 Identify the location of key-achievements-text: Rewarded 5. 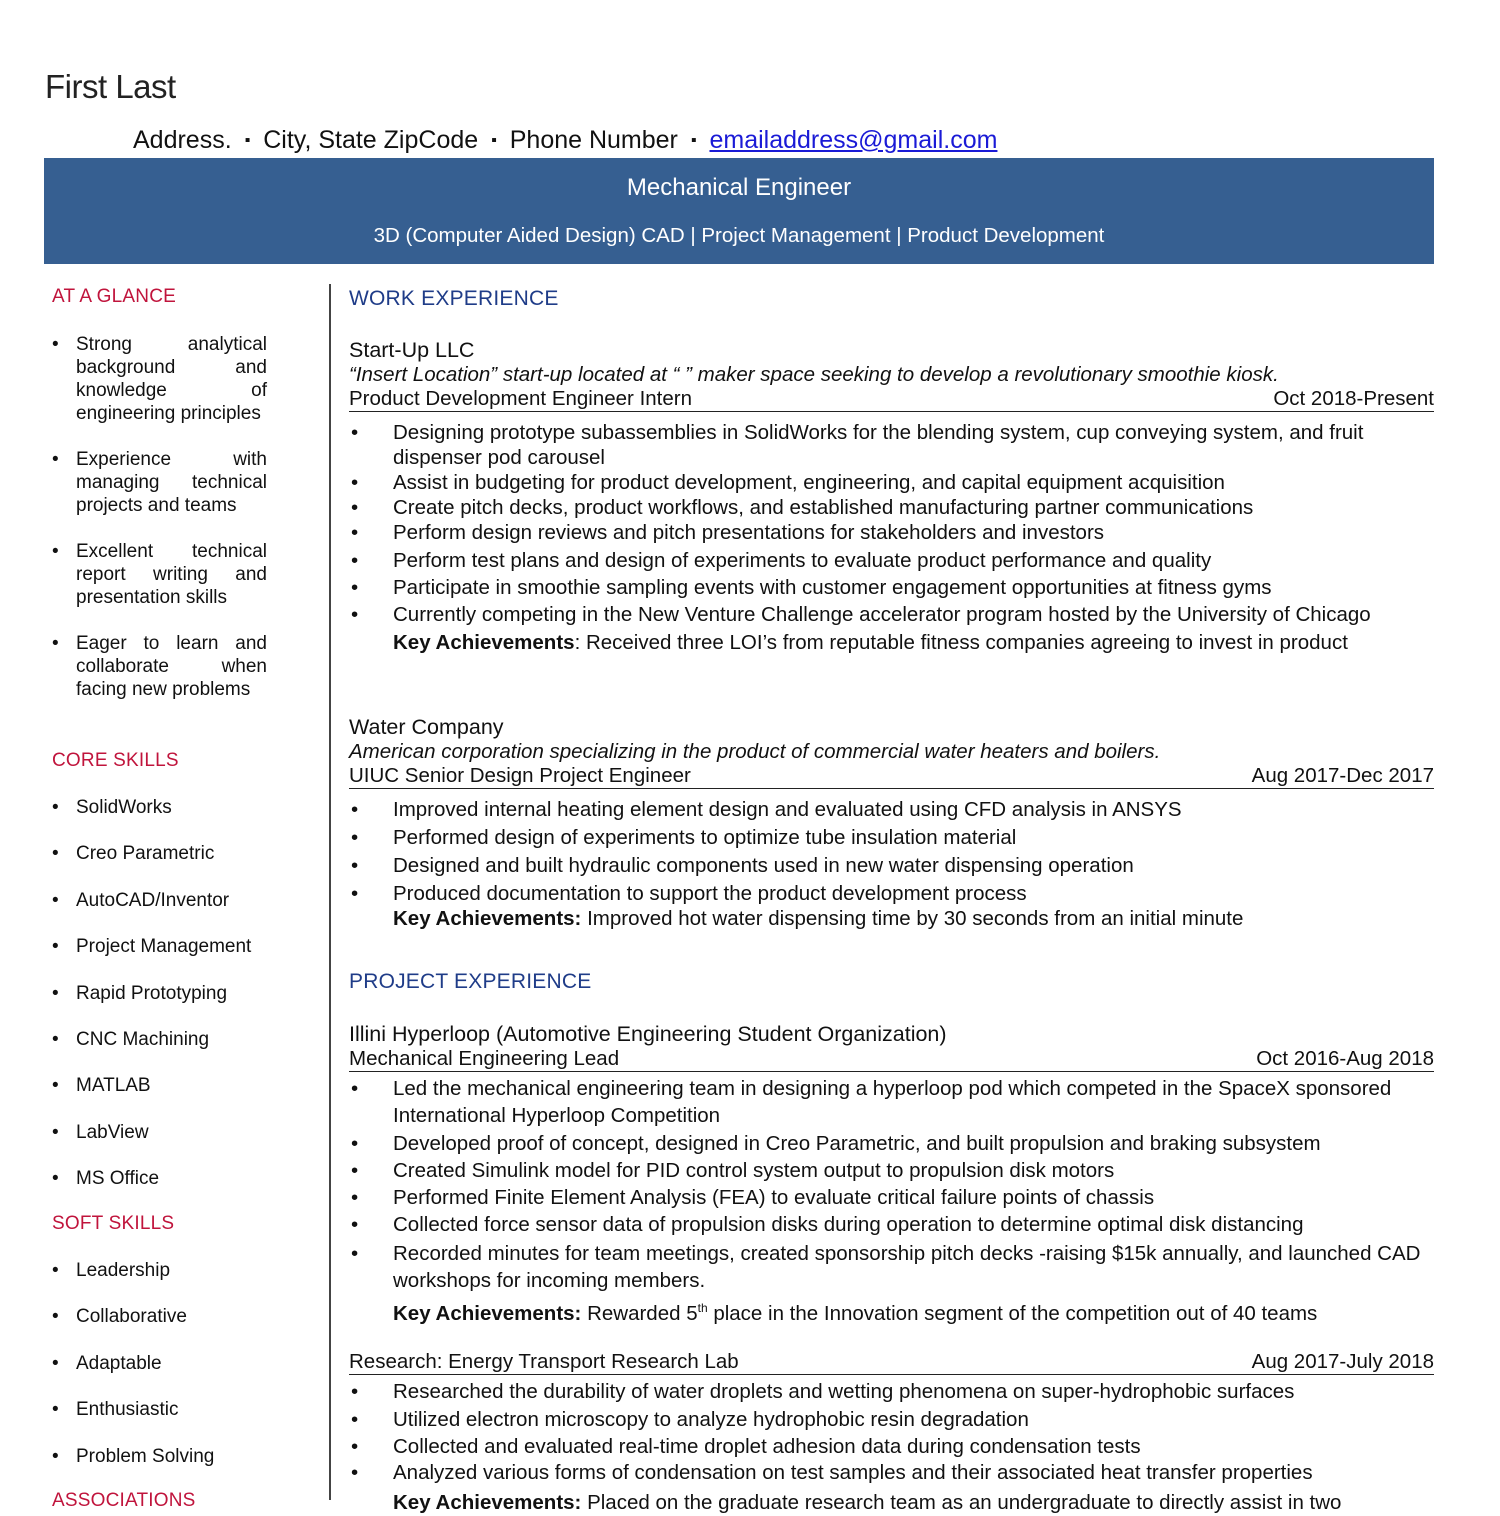
(639, 1313).